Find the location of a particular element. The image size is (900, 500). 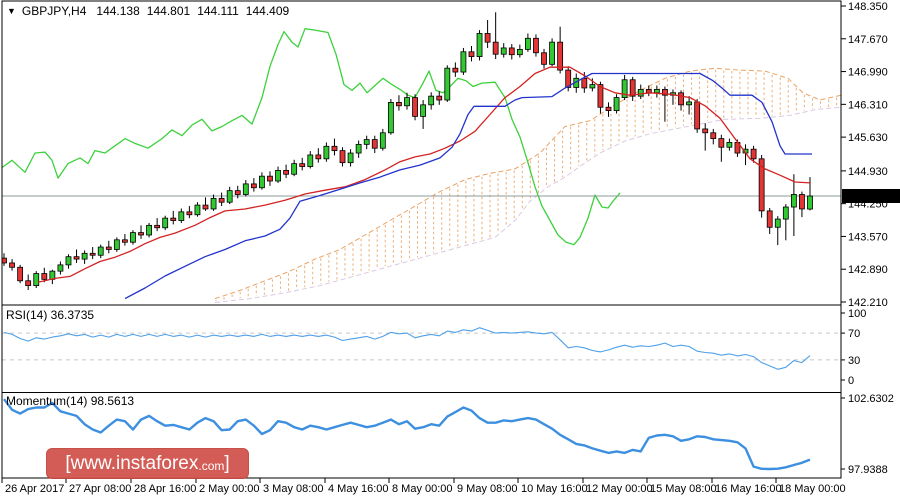

svg-text: 4 May 16:00 is located at coordinates (358, 489).